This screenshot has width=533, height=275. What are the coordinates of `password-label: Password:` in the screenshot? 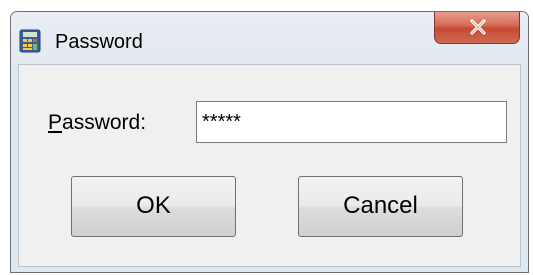 It's located at (97, 123).